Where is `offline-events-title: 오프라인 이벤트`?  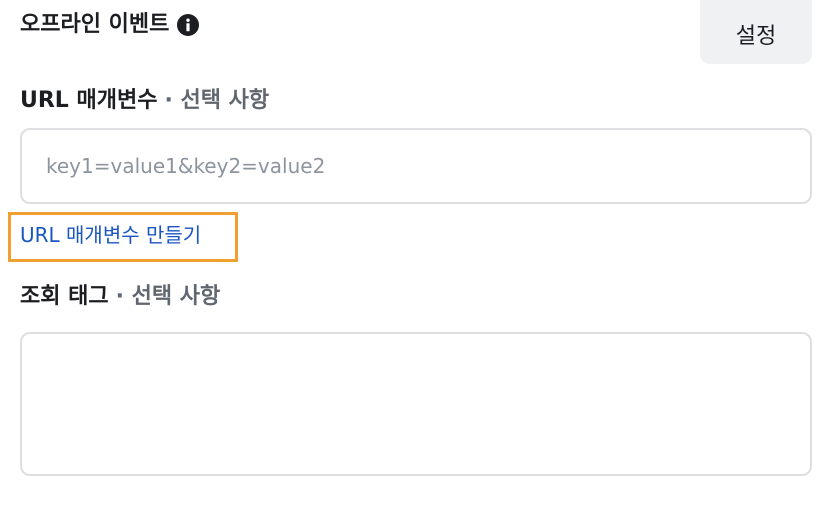 offline-events-title: 오프라인 이벤트 is located at coordinates (95, 24).